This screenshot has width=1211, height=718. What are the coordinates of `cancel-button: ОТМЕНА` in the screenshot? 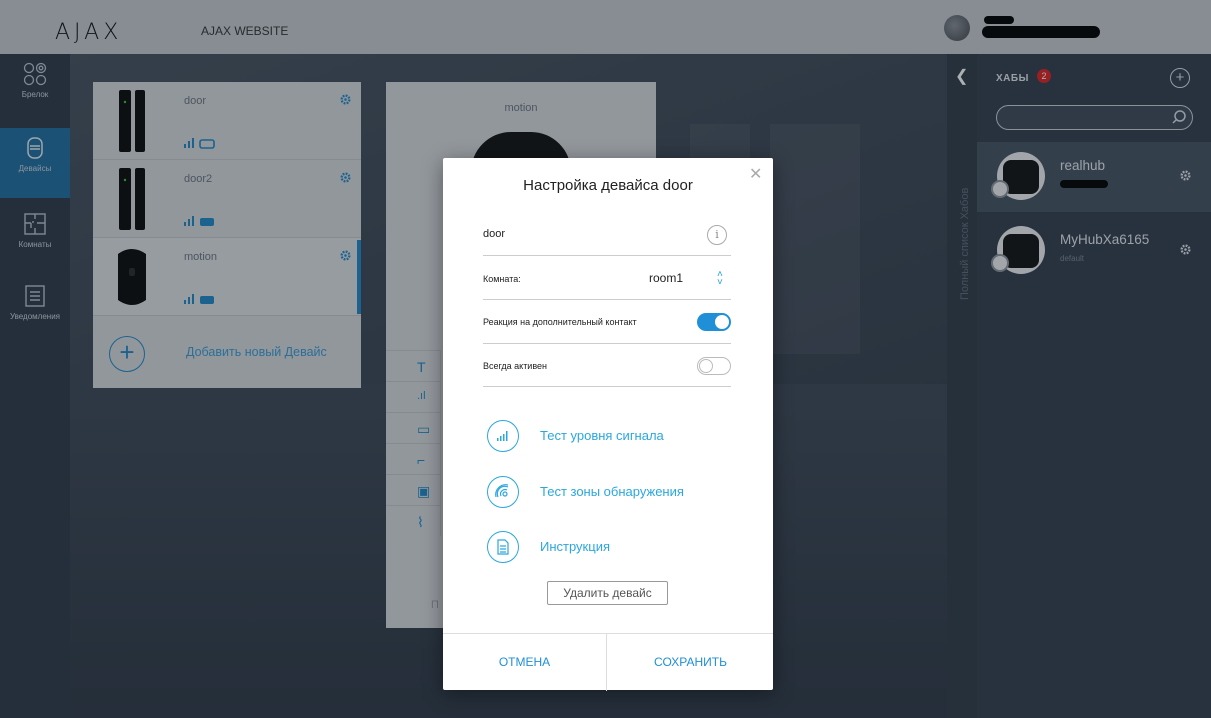 It's located at (525, 662).